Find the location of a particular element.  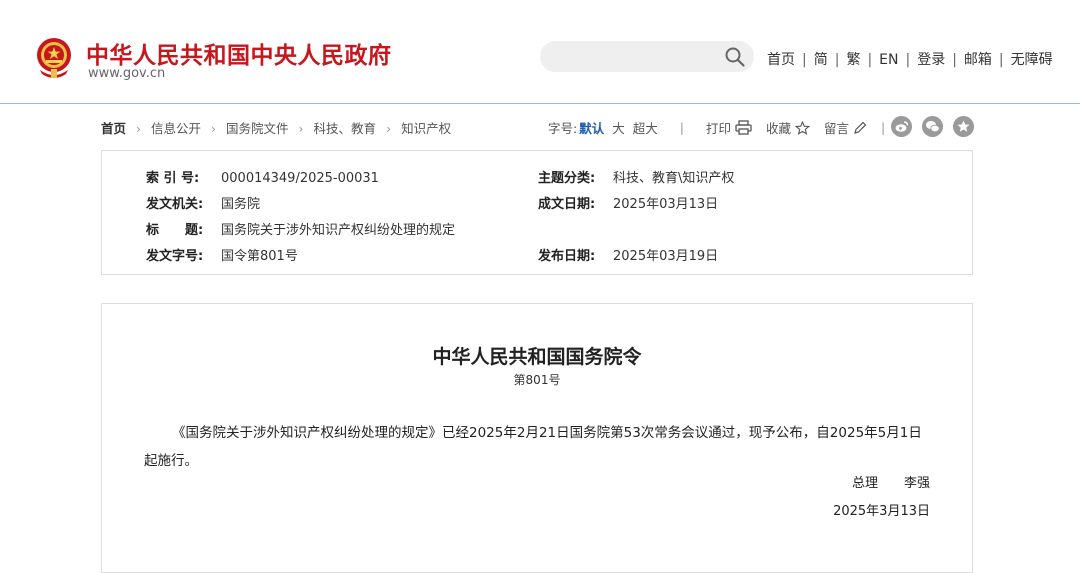

document-sign-date: 2025年3月13日 is located at coordinates (881, 511).